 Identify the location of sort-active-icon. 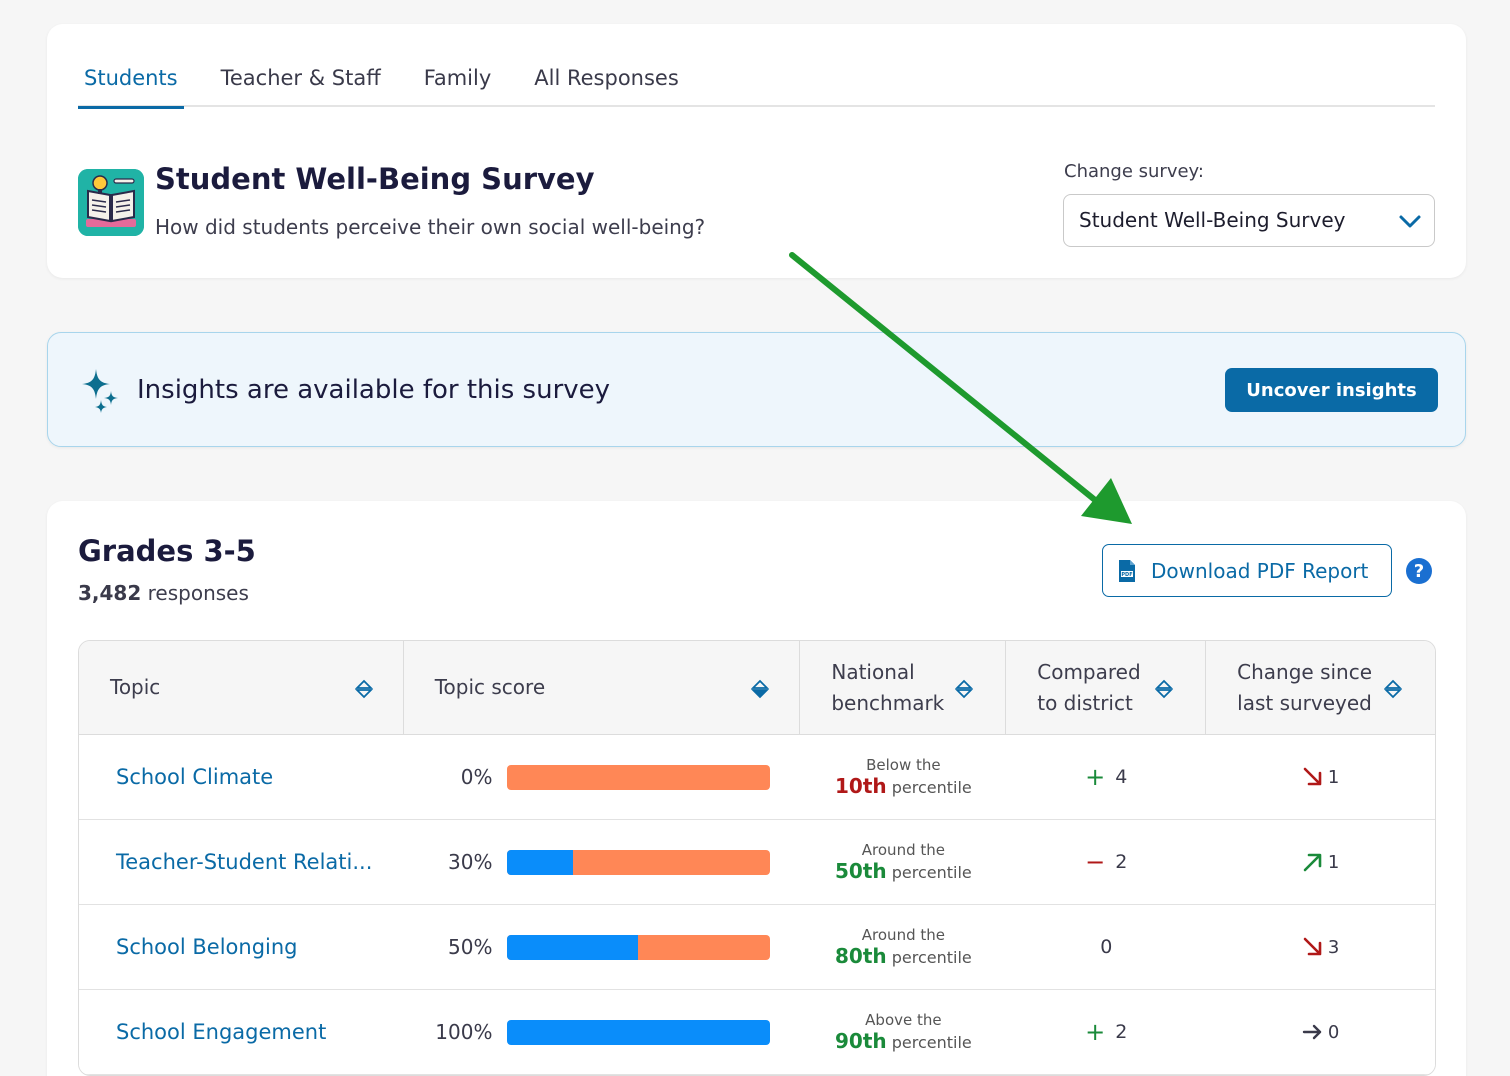
(760, 689).